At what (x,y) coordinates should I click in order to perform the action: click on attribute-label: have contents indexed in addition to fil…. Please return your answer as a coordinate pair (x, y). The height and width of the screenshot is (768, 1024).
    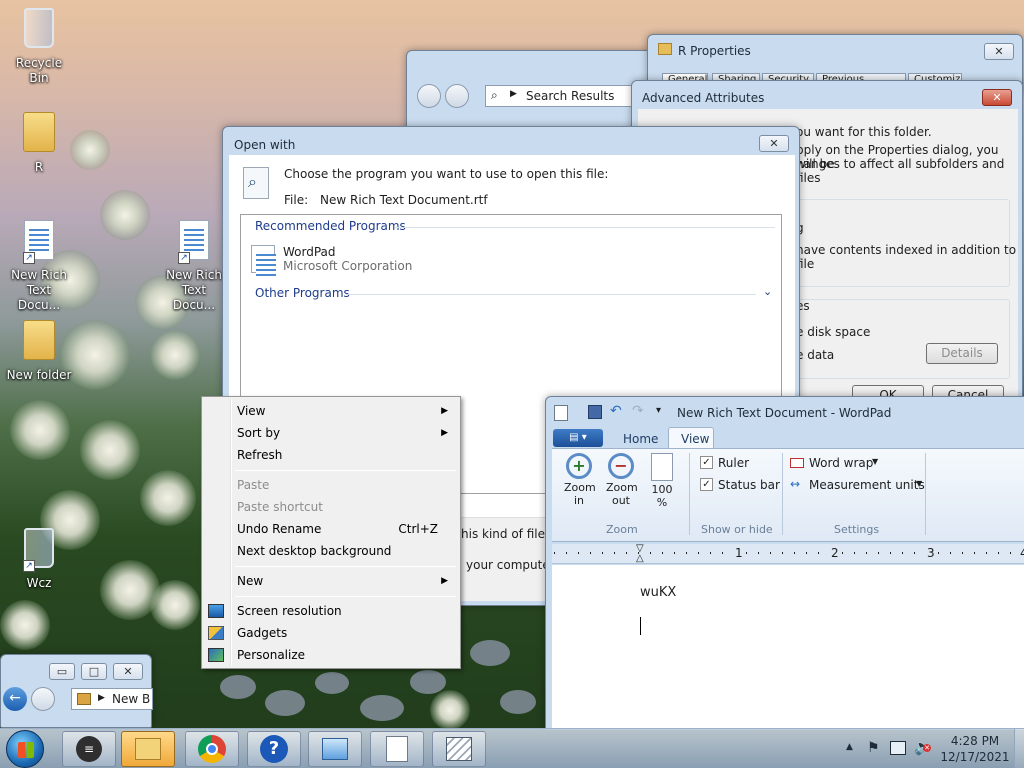
    Looking at the image, I should click on (906, 257).